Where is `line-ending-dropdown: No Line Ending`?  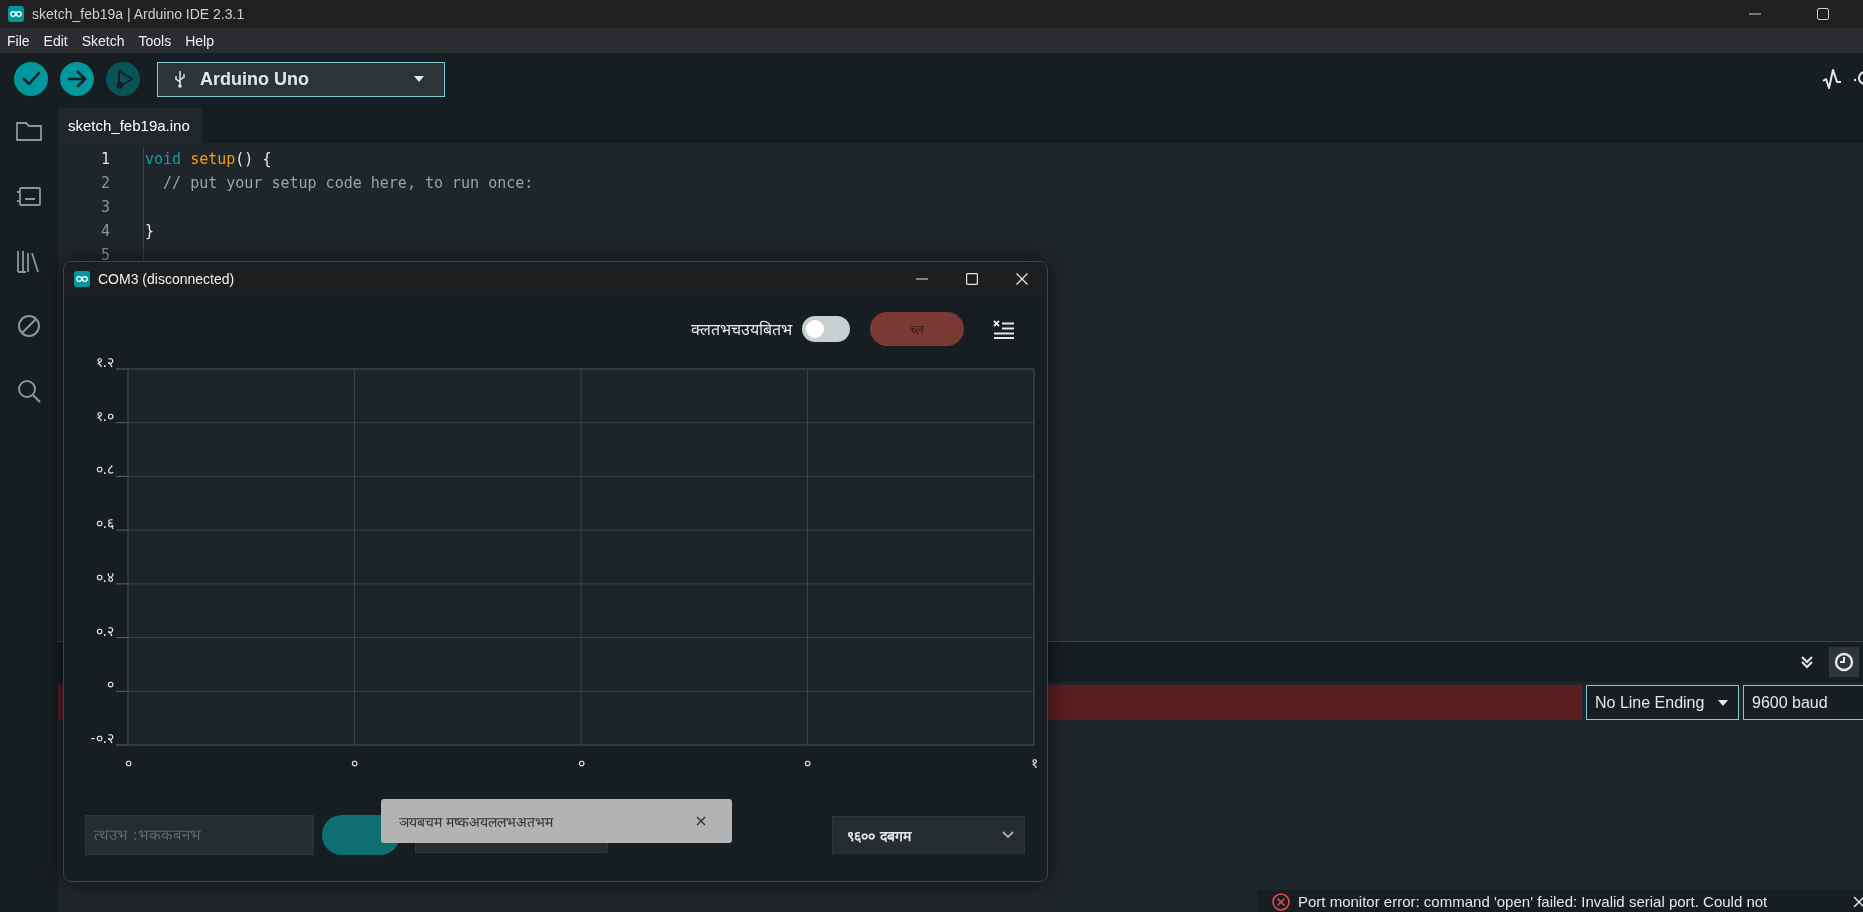 line-ending-dropdown: No Line Ending is located at coordinates (1662, 702).